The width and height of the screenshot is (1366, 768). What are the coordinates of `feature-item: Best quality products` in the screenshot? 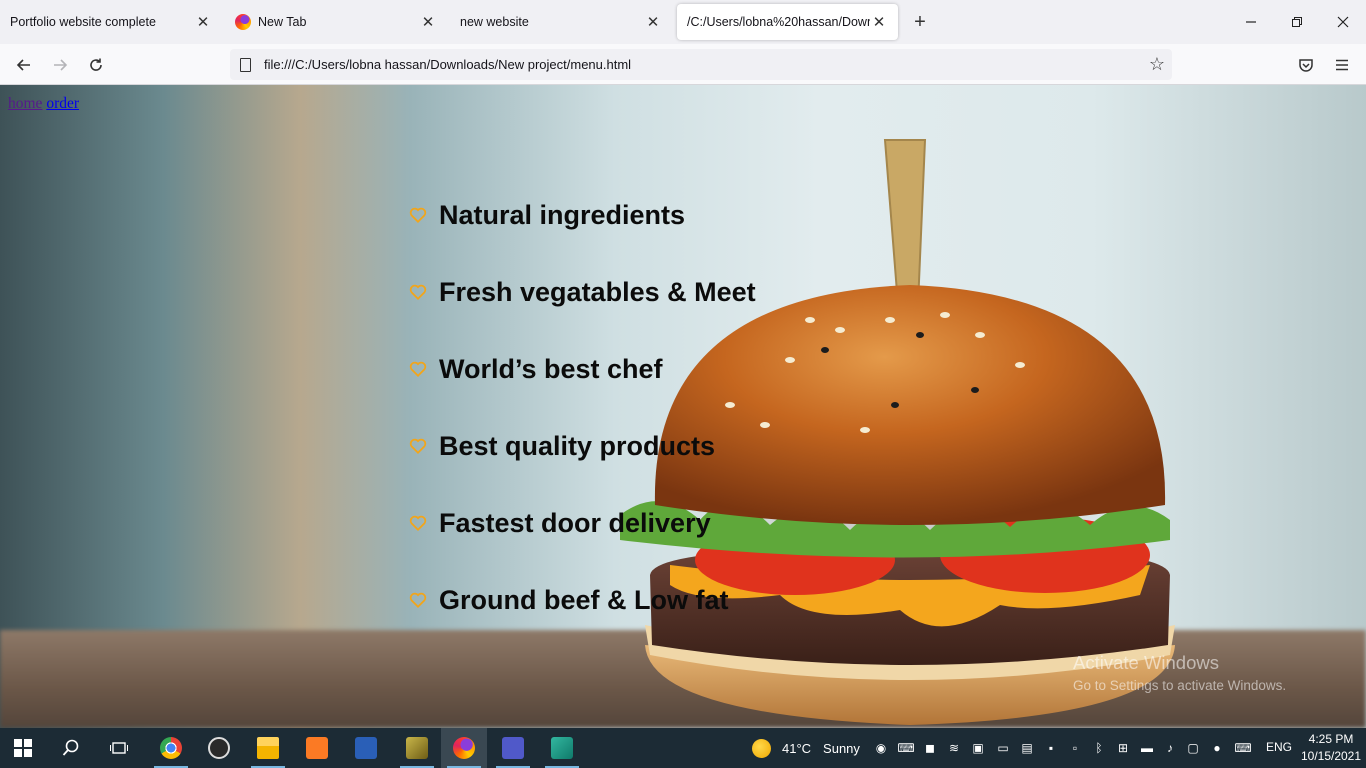 It's located at (669, 446).